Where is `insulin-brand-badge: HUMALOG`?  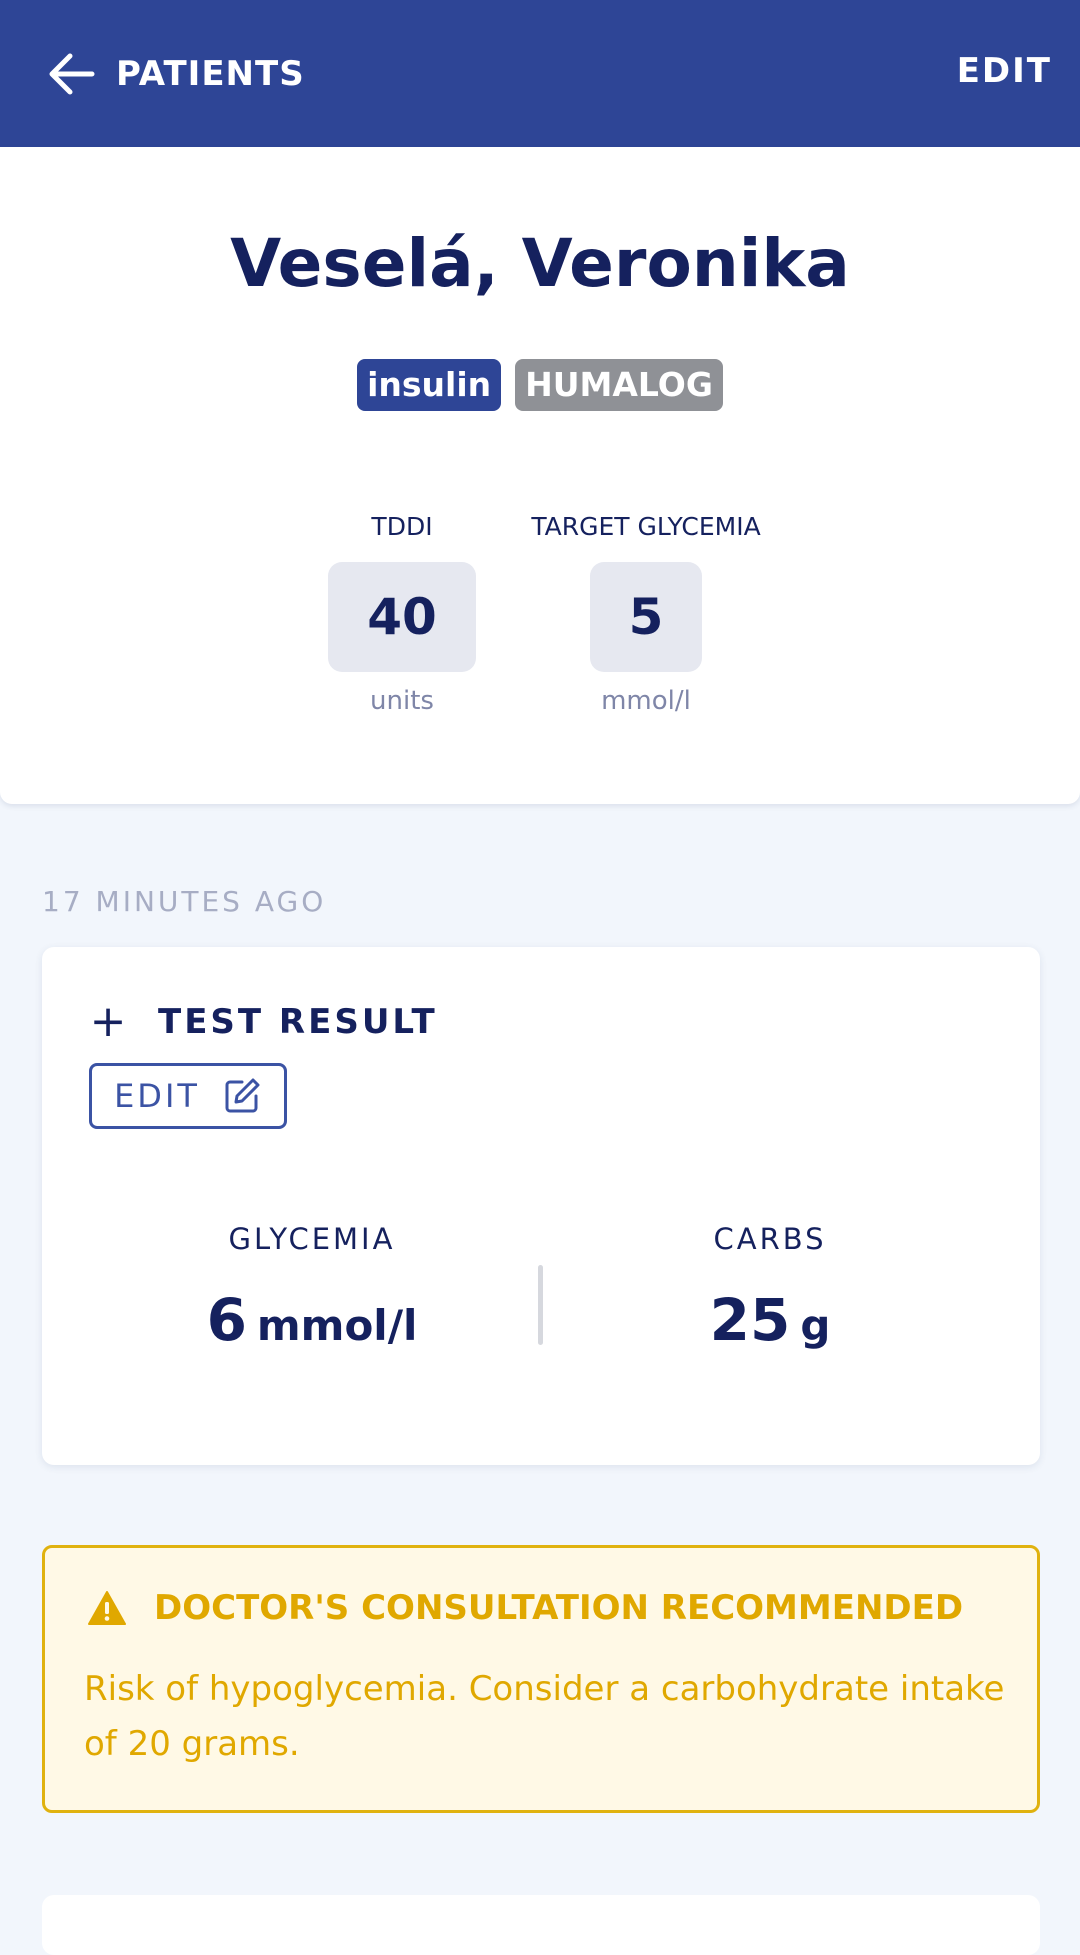 insulin-brand-badge: HUMALOG is located at coordinates (619, 385).